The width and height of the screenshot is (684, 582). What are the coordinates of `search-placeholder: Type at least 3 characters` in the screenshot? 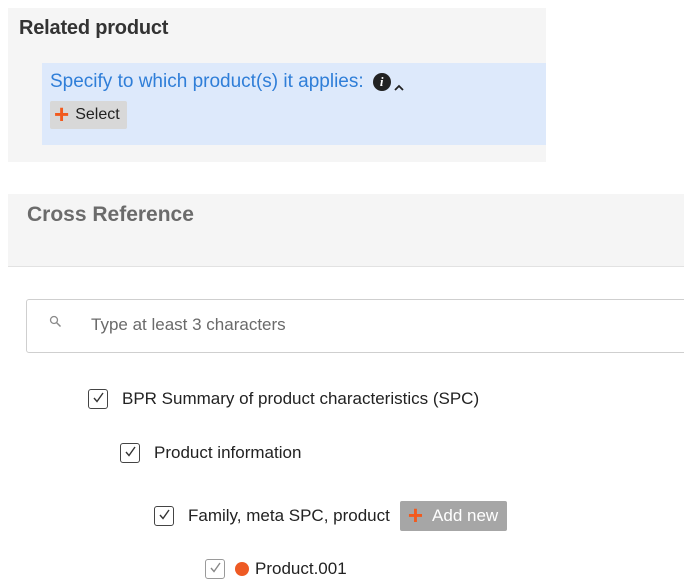 It's located at (188, 324).